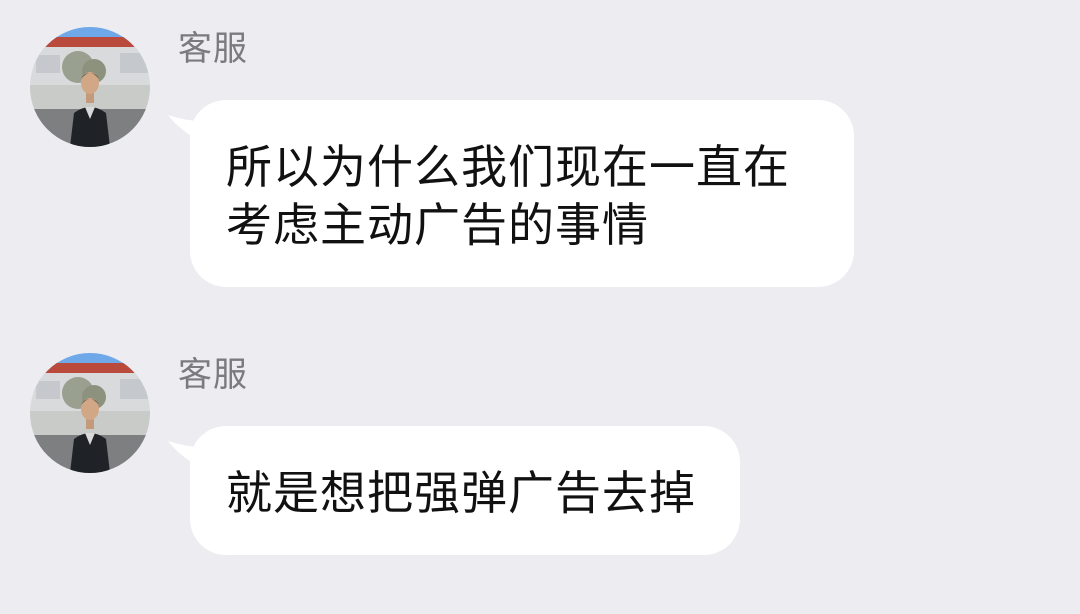 This screenshot has width=1080, height=614. I want to click on avatar, so click(90, 413).